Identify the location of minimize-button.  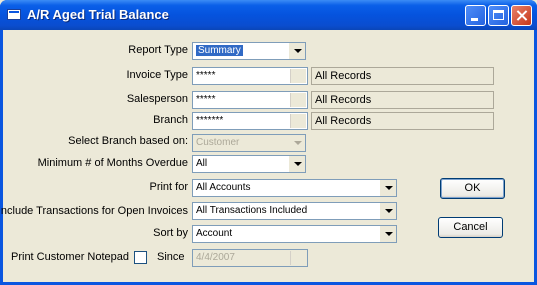
(475, 15).